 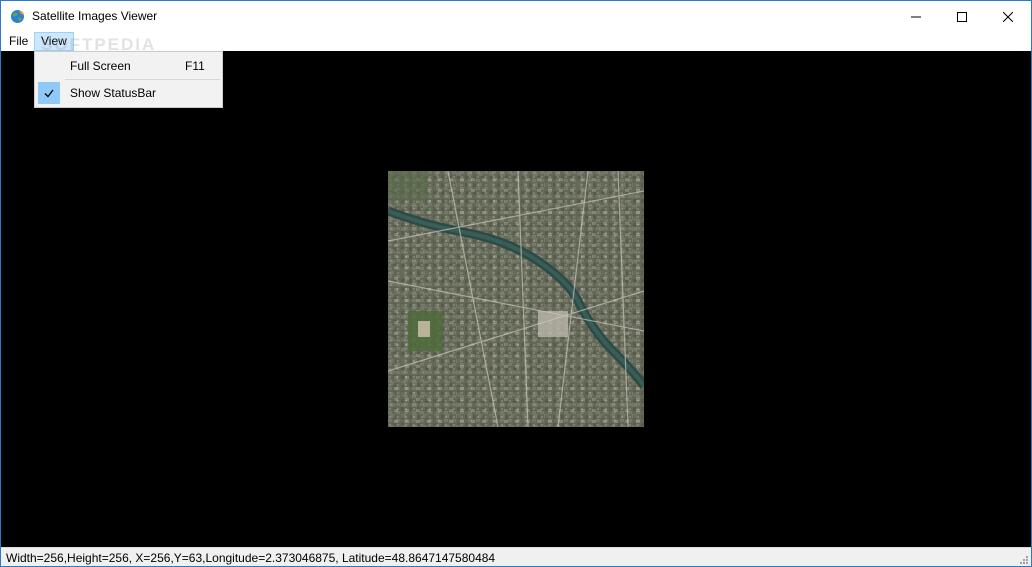 I want to click on title-bar: Satellite Images Viewer, so click(x=516, y=16).